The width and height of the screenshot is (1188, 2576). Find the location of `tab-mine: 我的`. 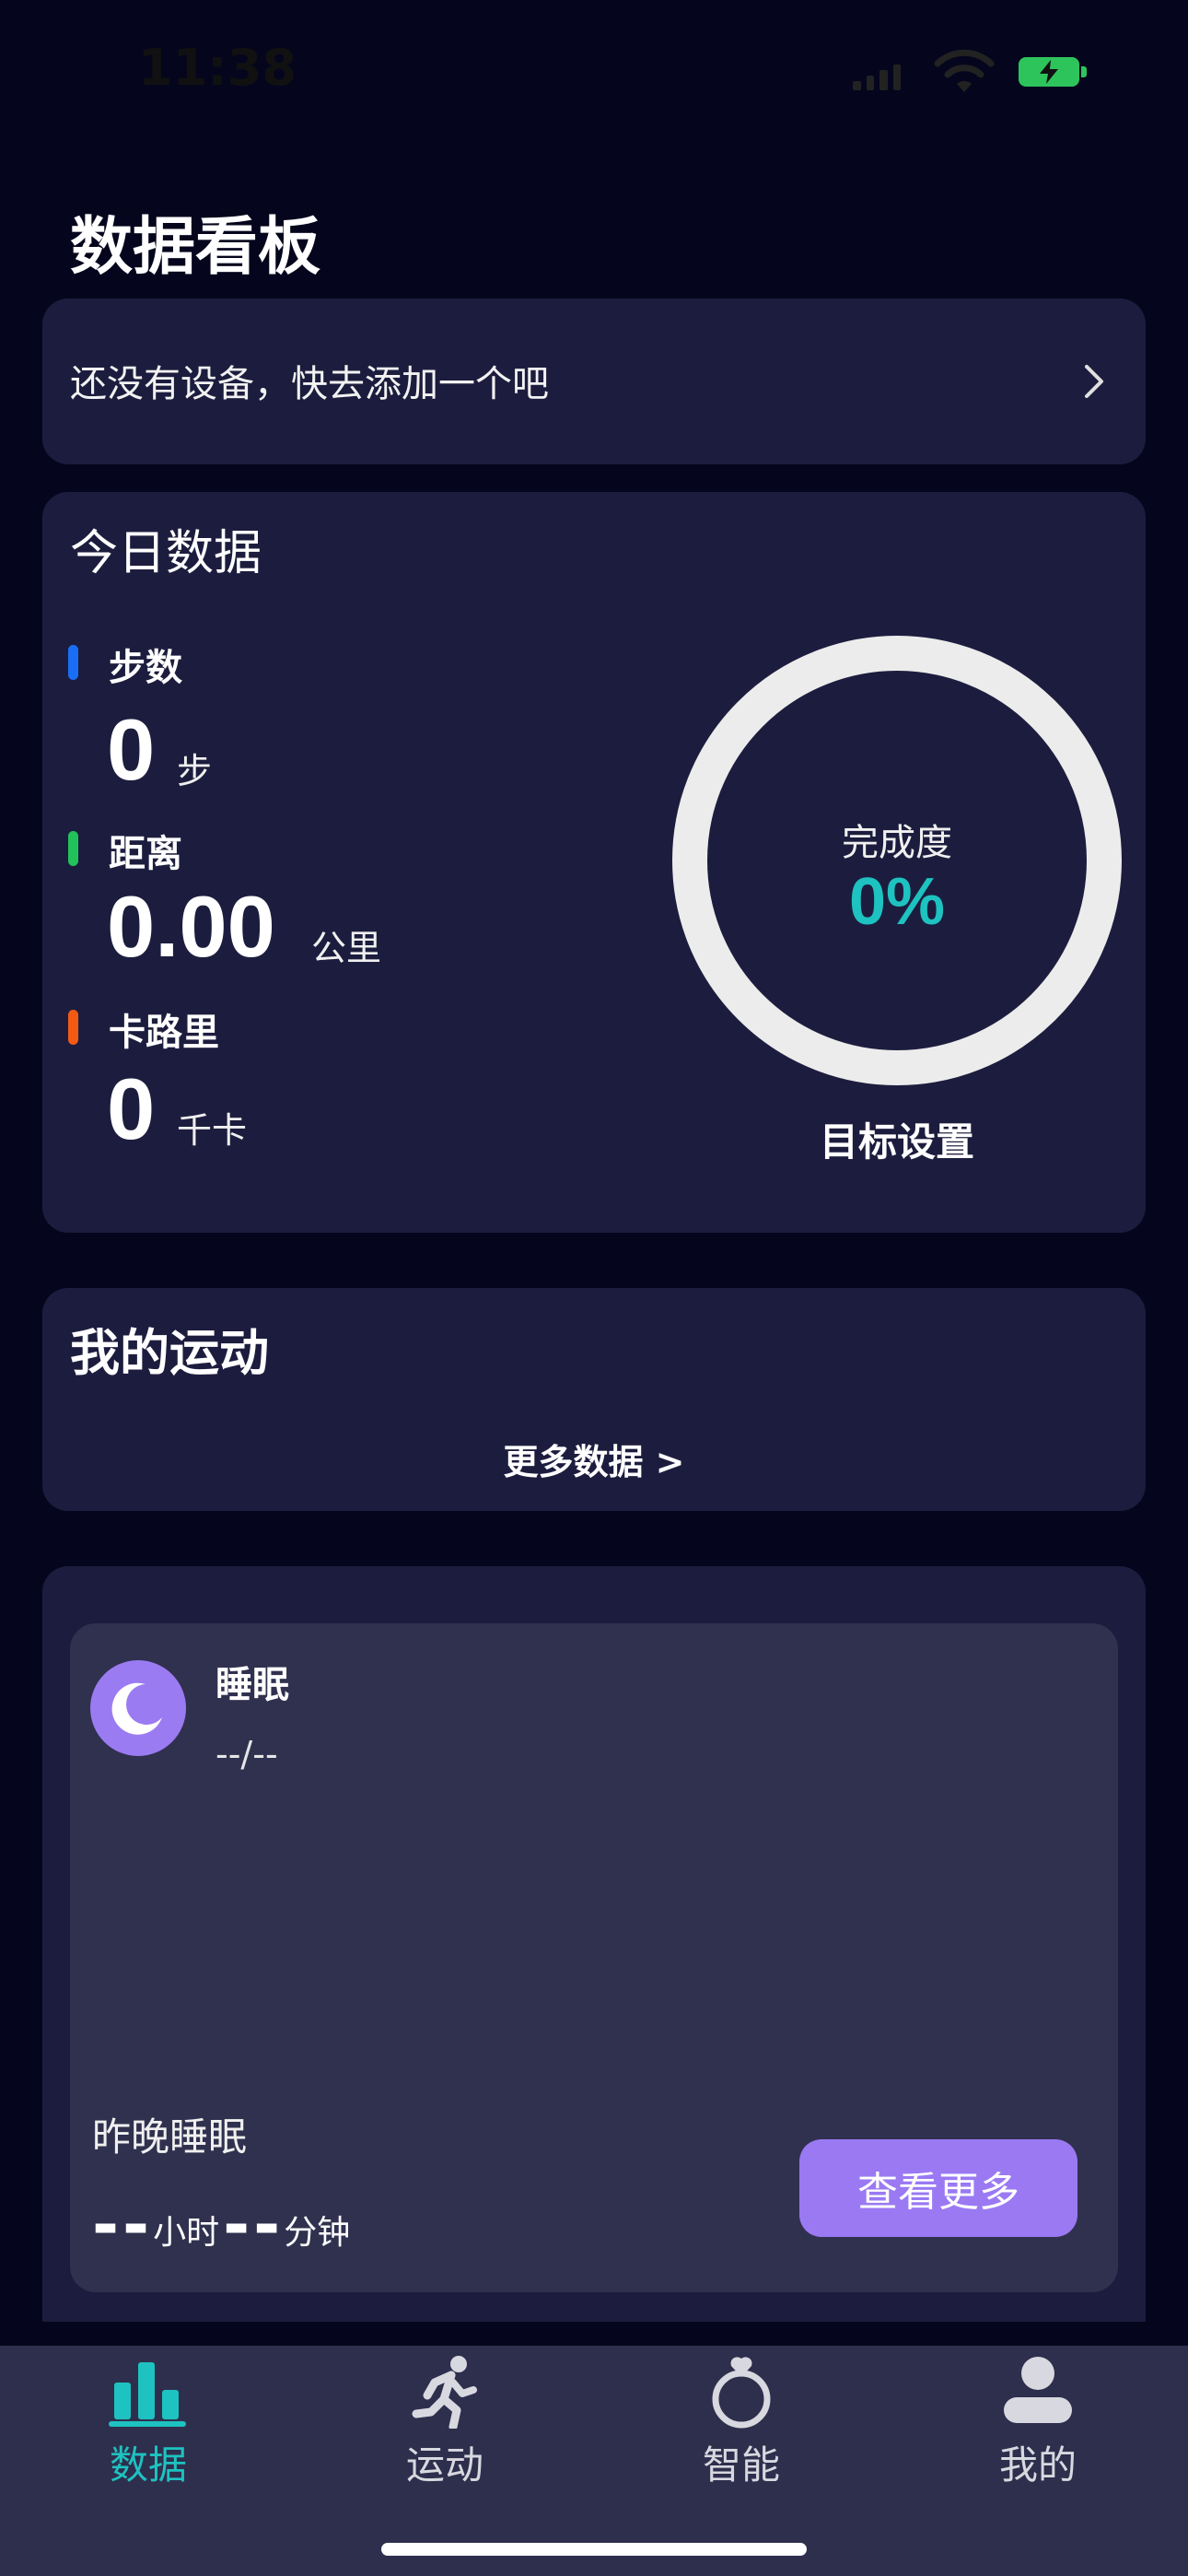

tab-mine: 我的 is located at coordinates (1038, 2422).